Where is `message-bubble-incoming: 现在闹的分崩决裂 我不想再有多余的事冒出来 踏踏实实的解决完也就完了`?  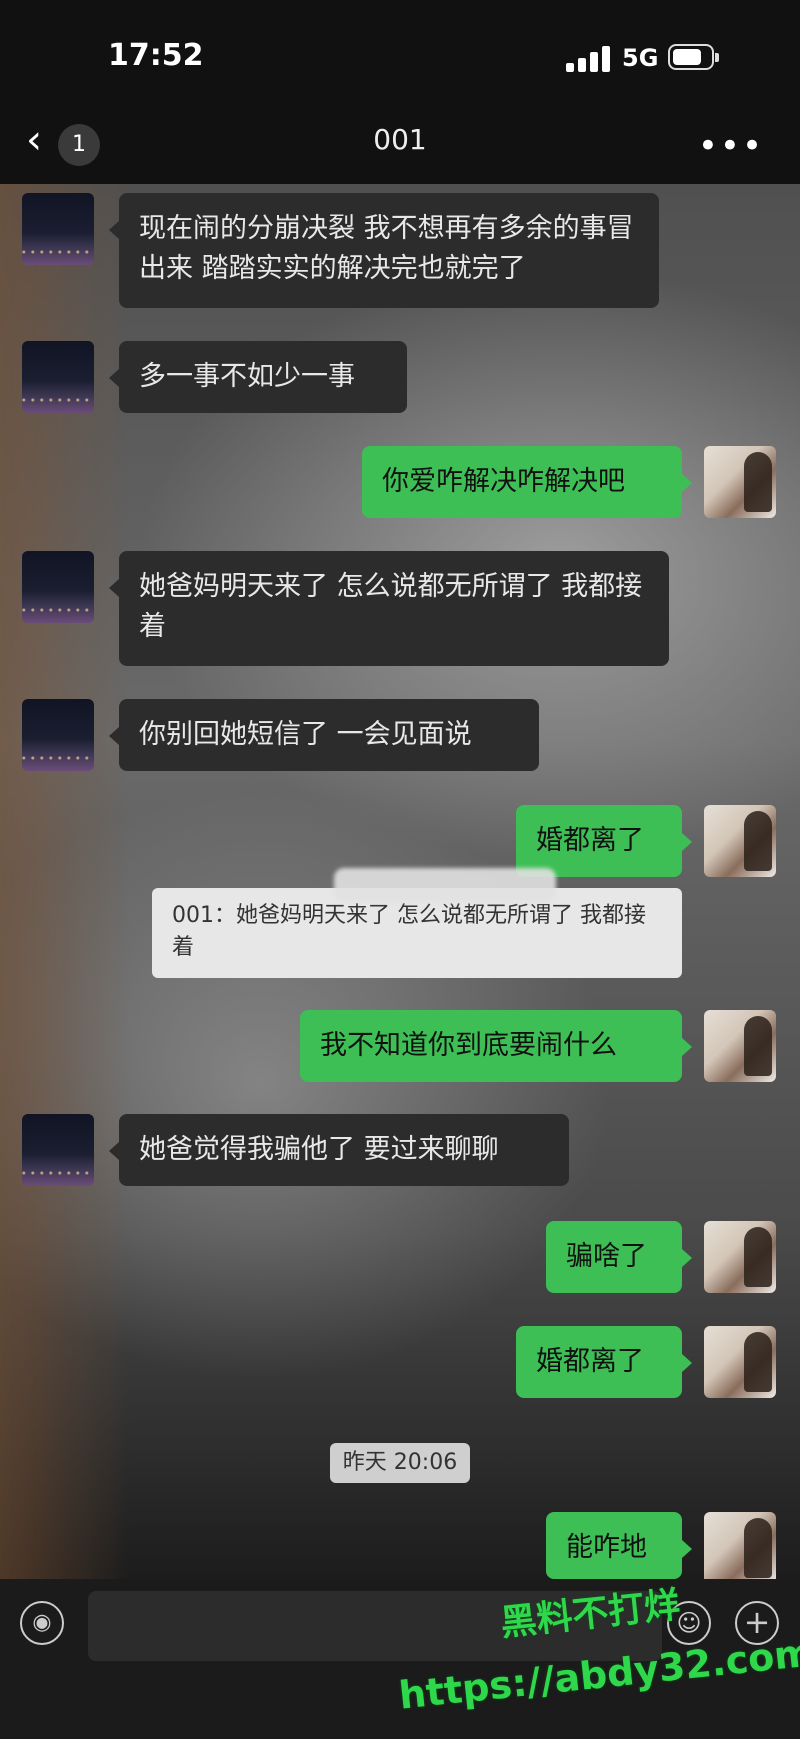
message-bubble-incoming: 现在闹的分崩决裂 我不想再有多余的事冒出来 踏踏实实的解决完也就完了 is located at coordinates (389, 250).